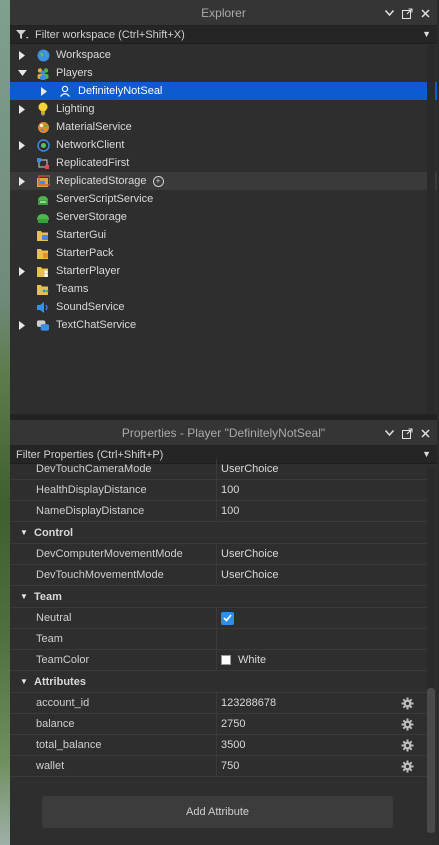 The height and width of the screenshot is (845, 439). I want to click on tree-item-label: StarterGui, so click(81, 235).